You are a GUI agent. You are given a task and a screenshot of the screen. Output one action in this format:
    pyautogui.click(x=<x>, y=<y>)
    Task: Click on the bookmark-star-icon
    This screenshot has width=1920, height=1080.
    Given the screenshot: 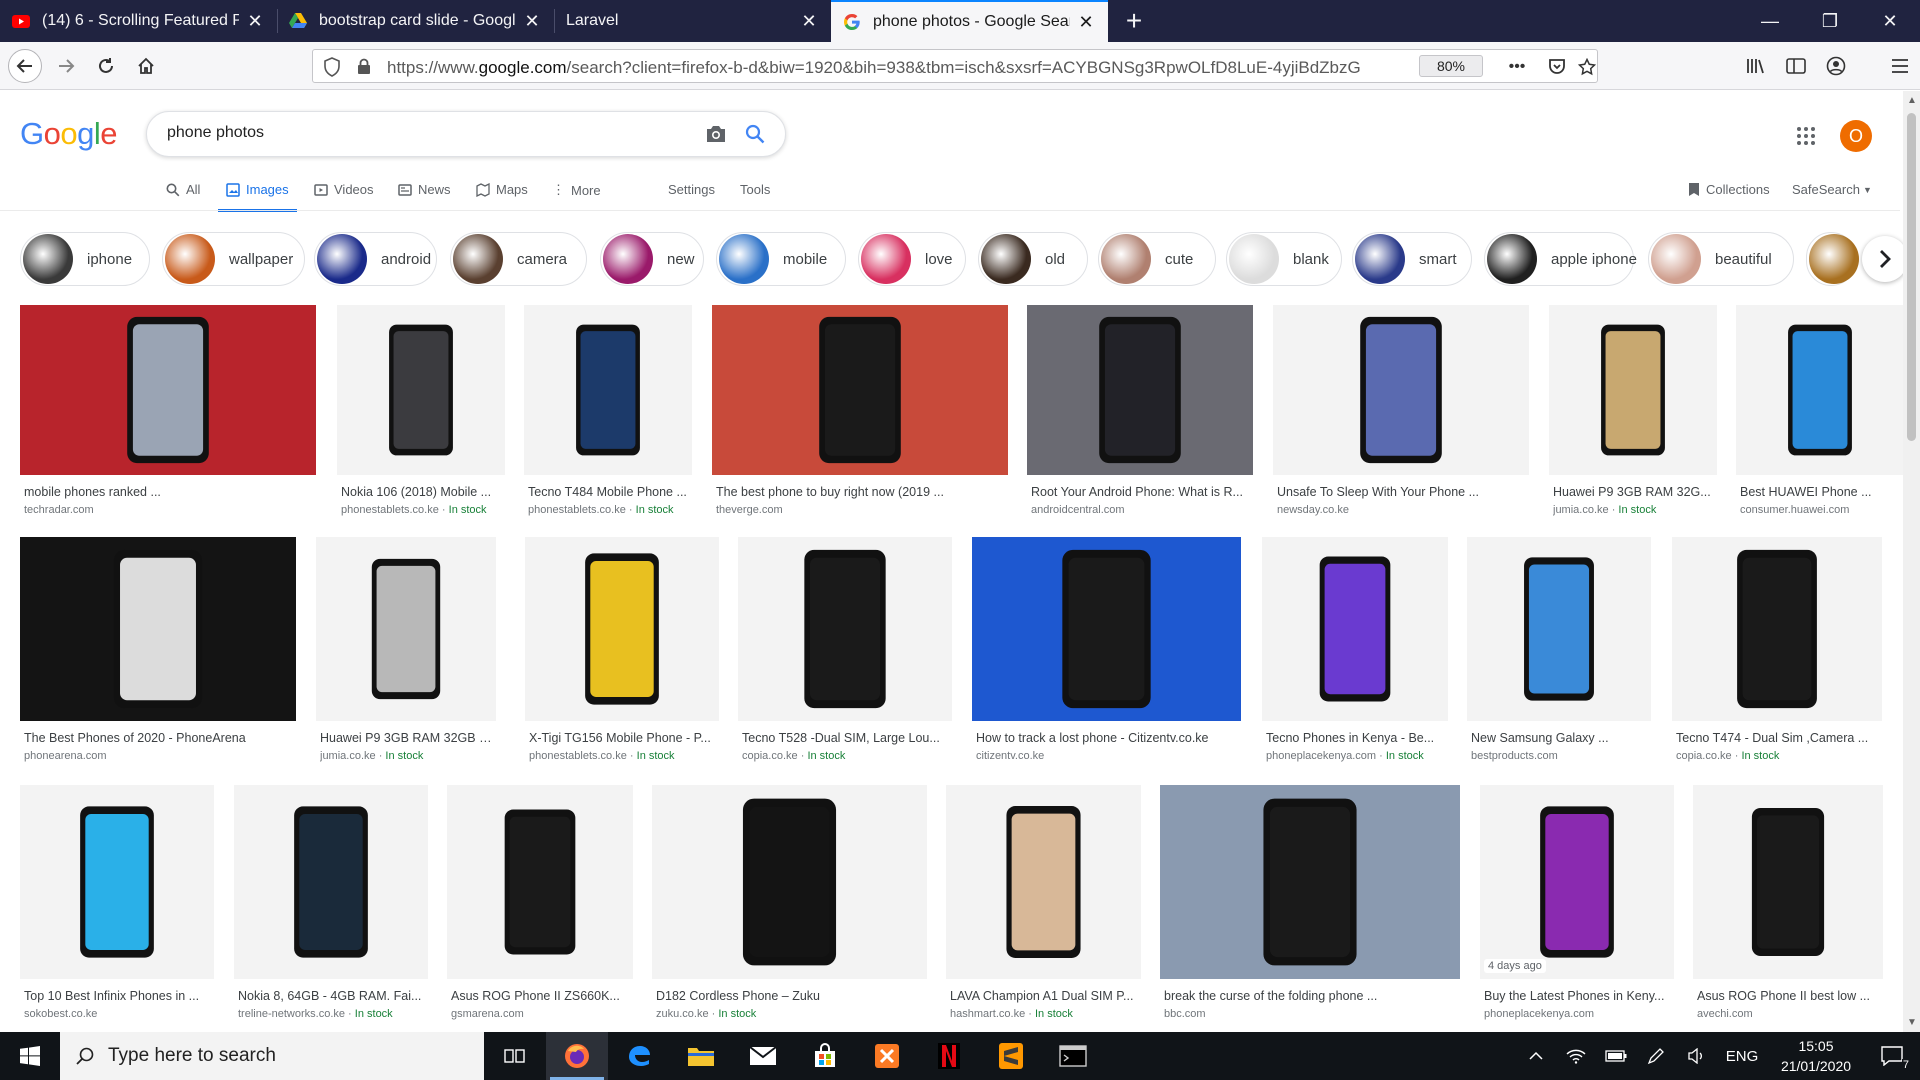 What is the action you would take?
    pyautogui.click(x=1587, y=67)
    